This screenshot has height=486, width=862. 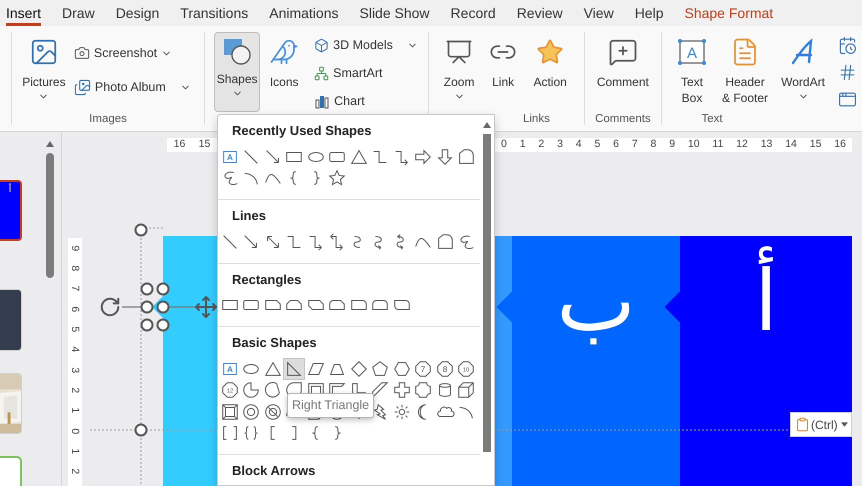 What do you see at coordinates (301, 131) in the screenshot?
I see `section-header: Recently Used Shapes` at bounding box center [301, 131].